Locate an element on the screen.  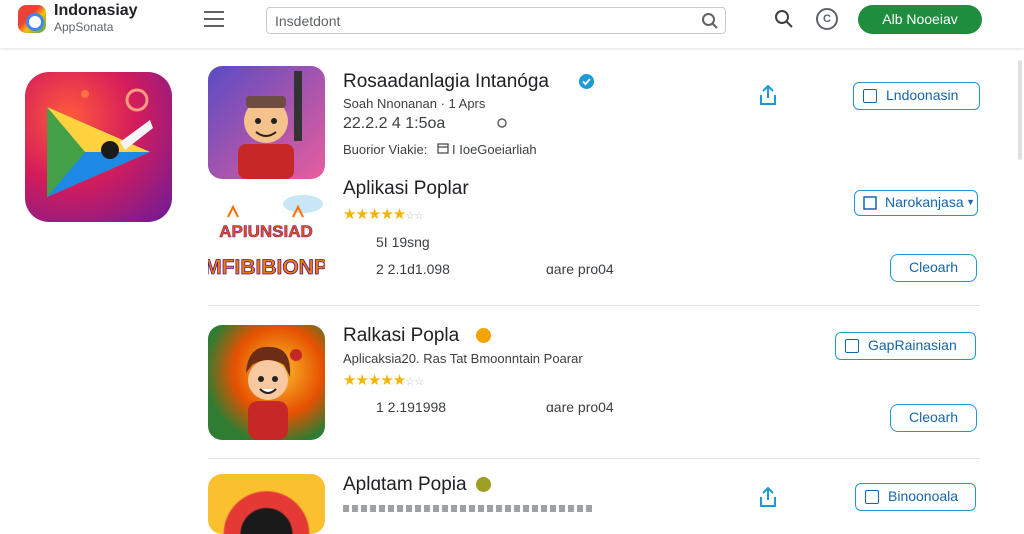
app-version: 22.2.2 4 1:5oa is located at coordinates (394, 123).